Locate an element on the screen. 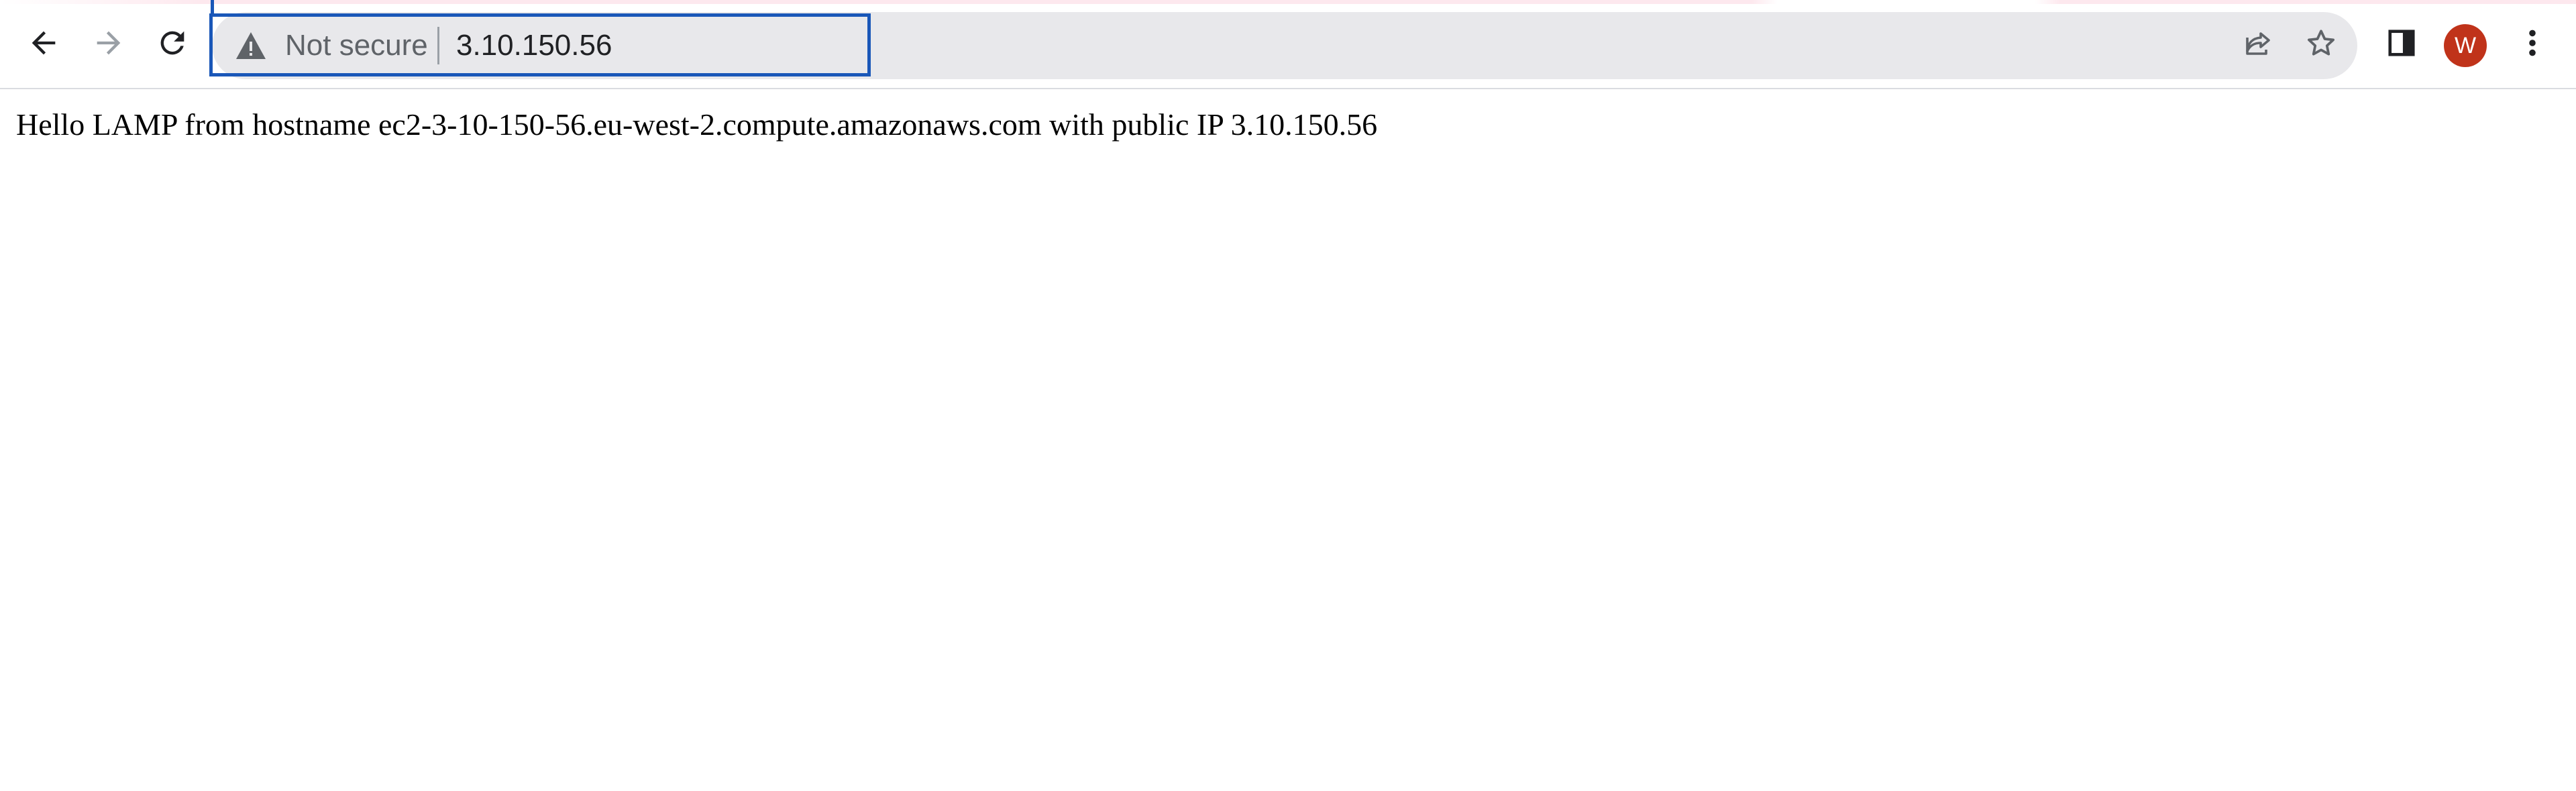 The width and height of the screenshot is (2576, 791). browser-menu-button is located at coordinates (2532, 44).